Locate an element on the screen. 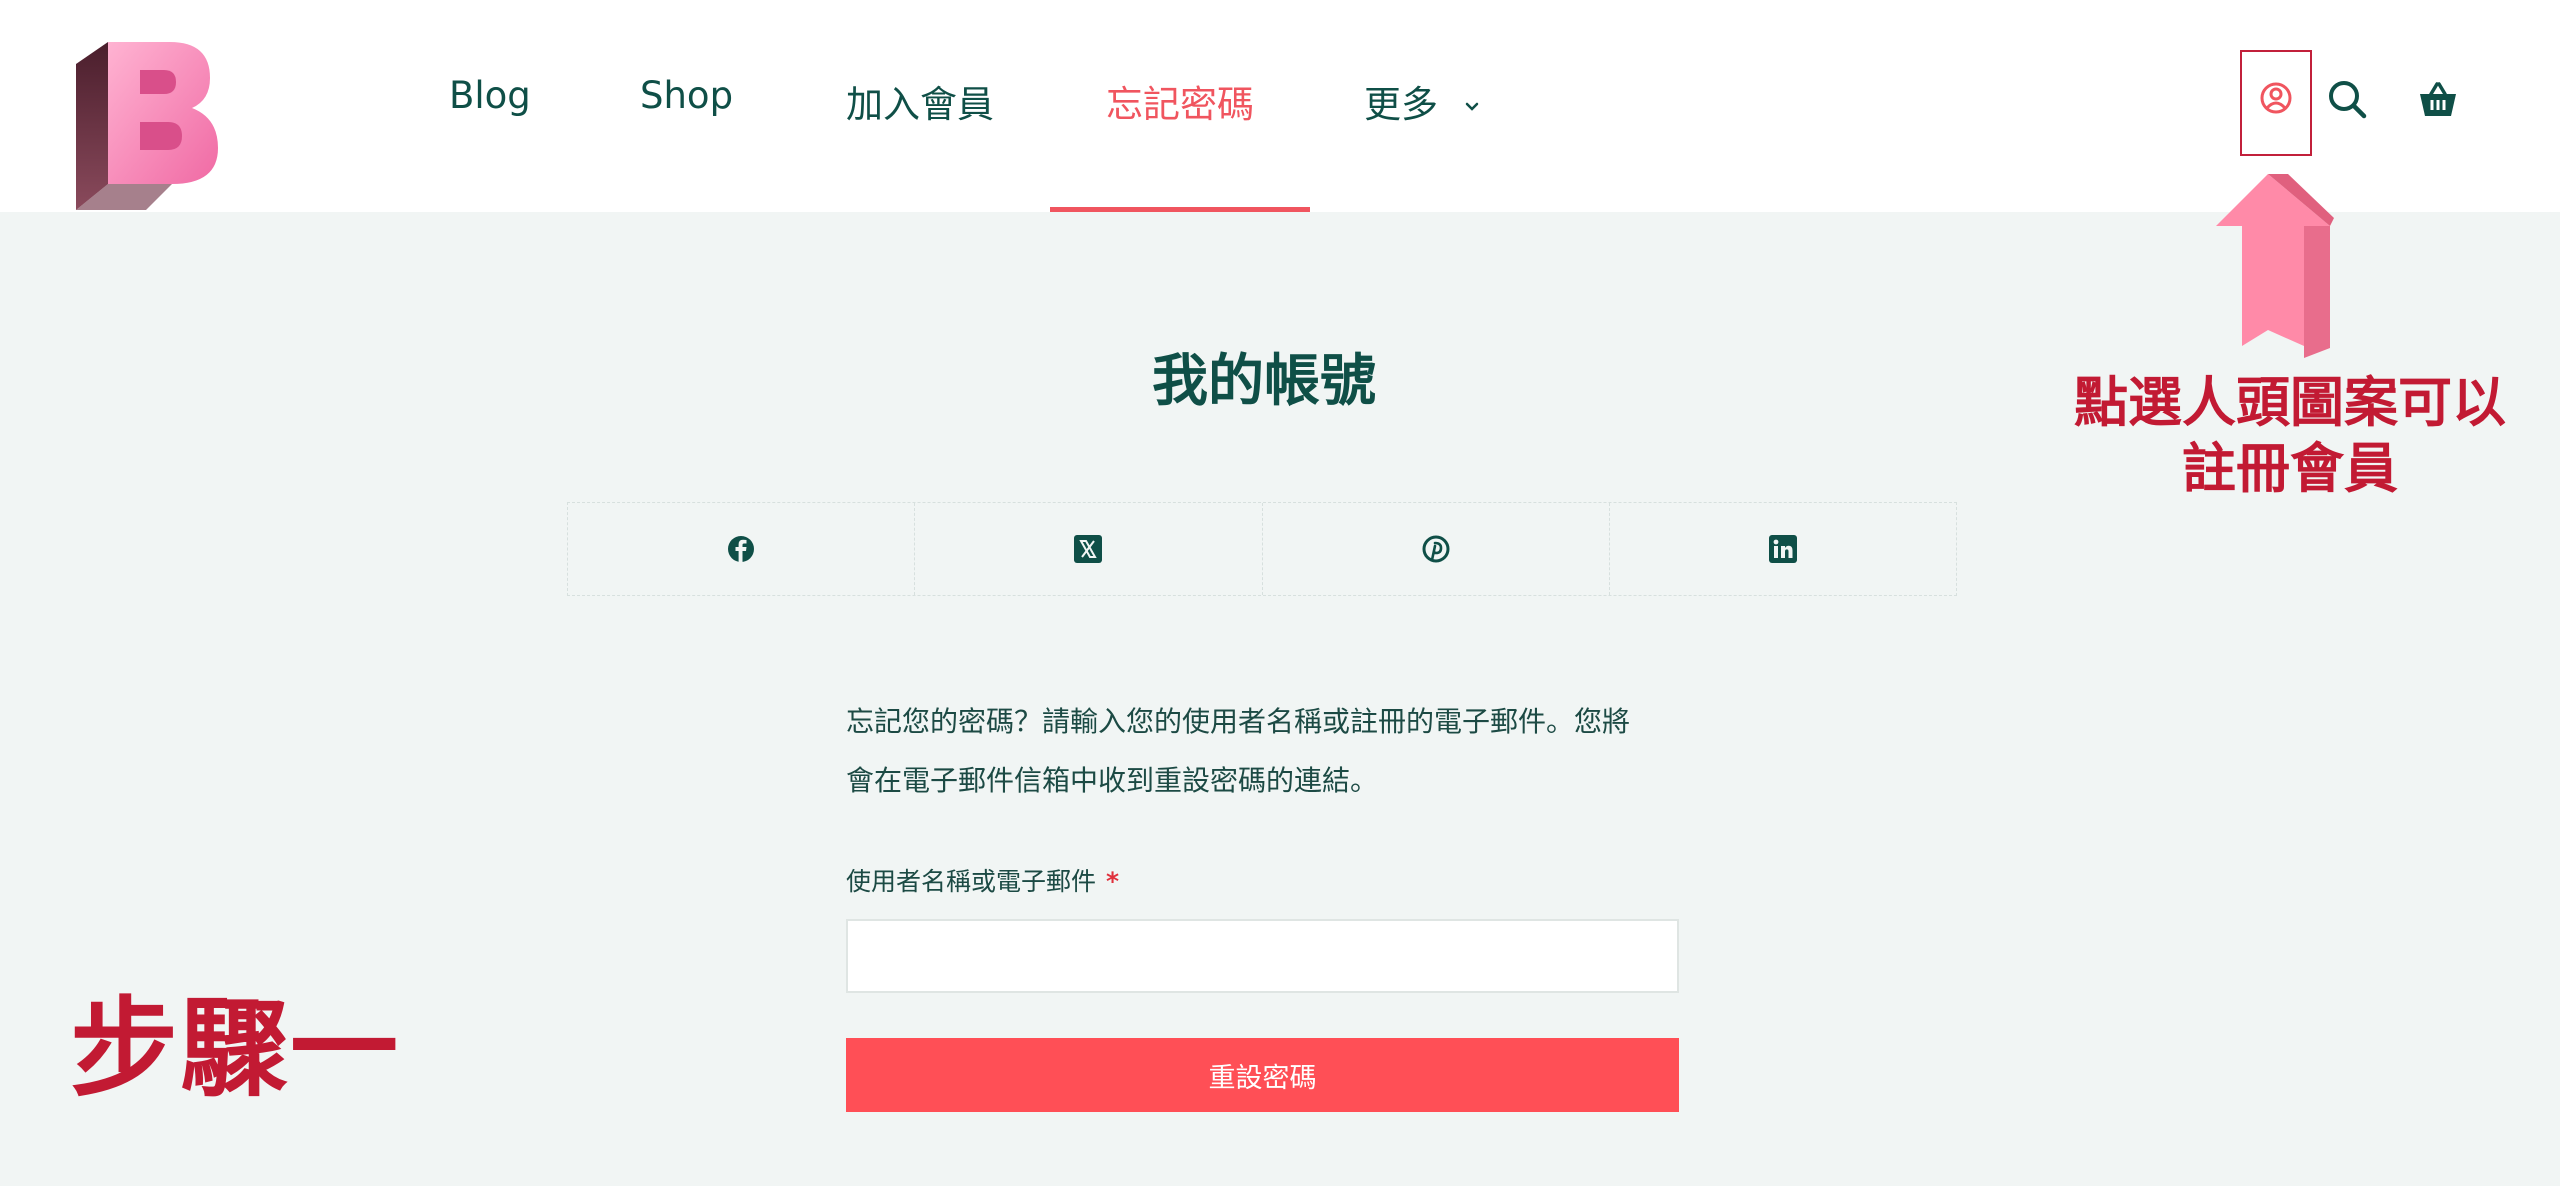  share-x is located at coordinates (1089, 549).